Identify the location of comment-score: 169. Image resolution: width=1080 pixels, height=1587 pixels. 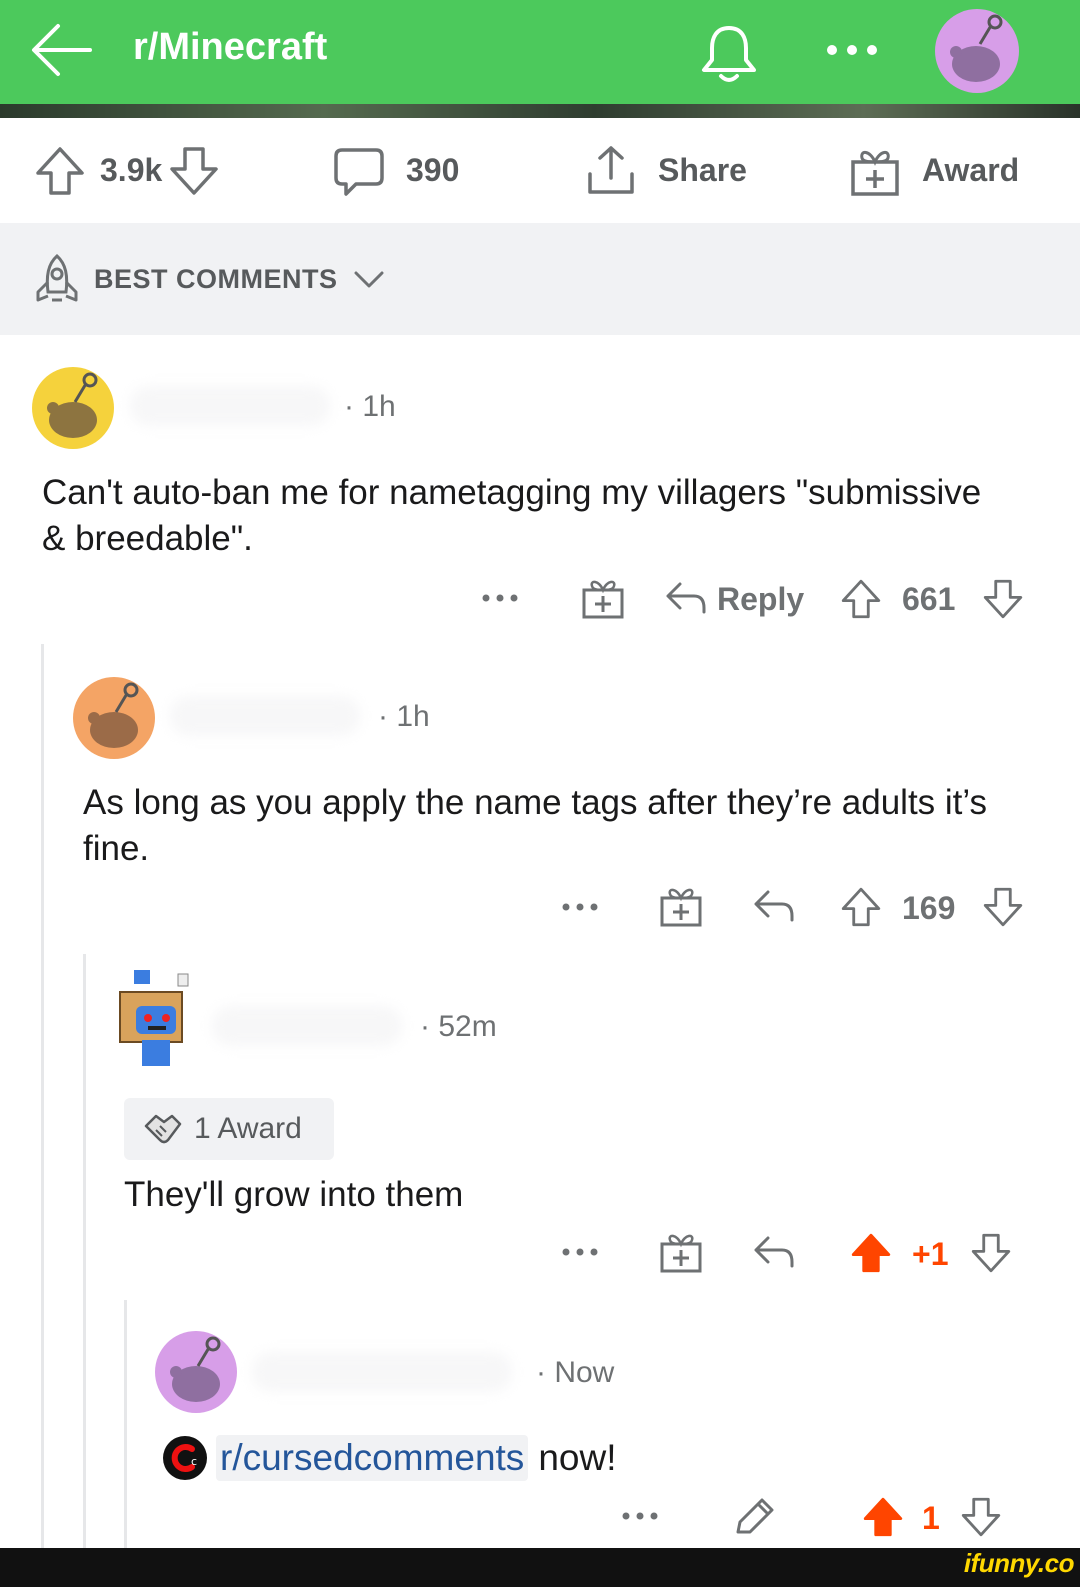
(929, 908).